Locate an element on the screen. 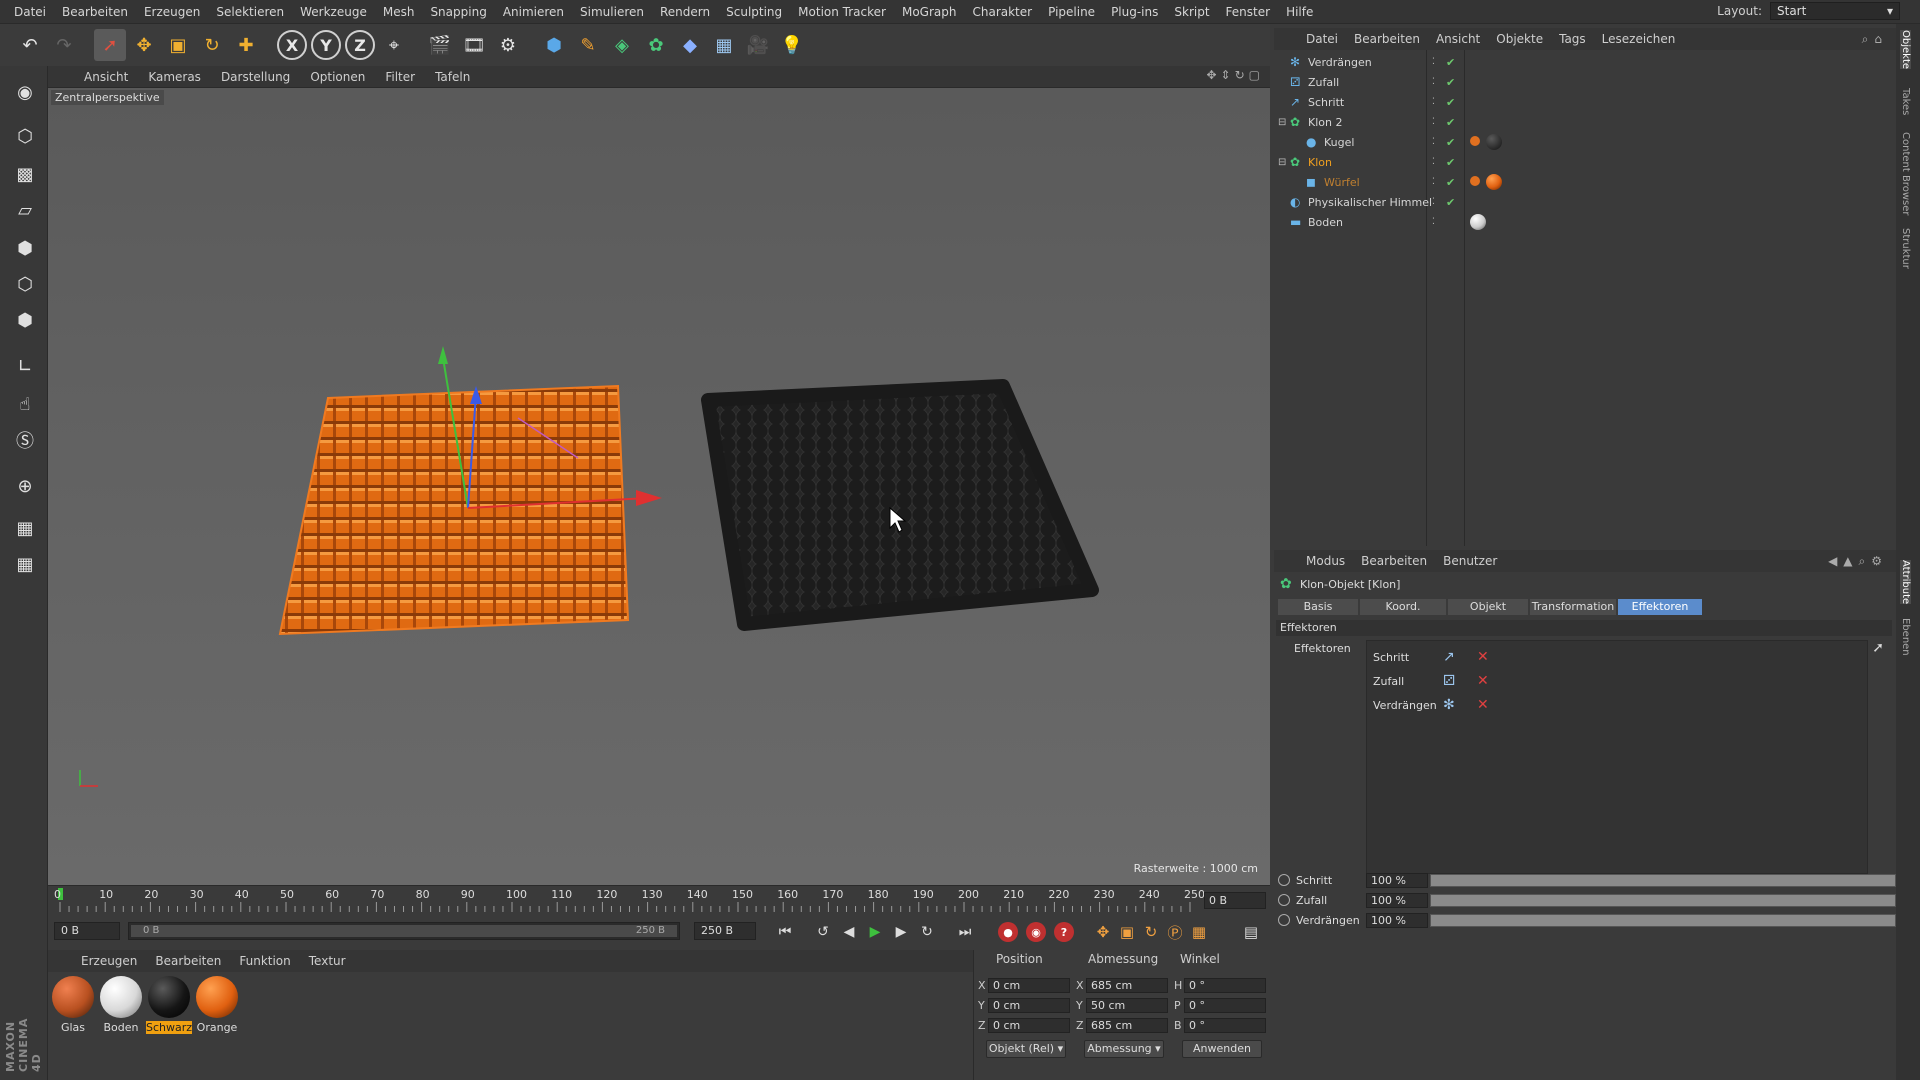  om-menu-datei: Datei is located at coordinates (1322, 39).